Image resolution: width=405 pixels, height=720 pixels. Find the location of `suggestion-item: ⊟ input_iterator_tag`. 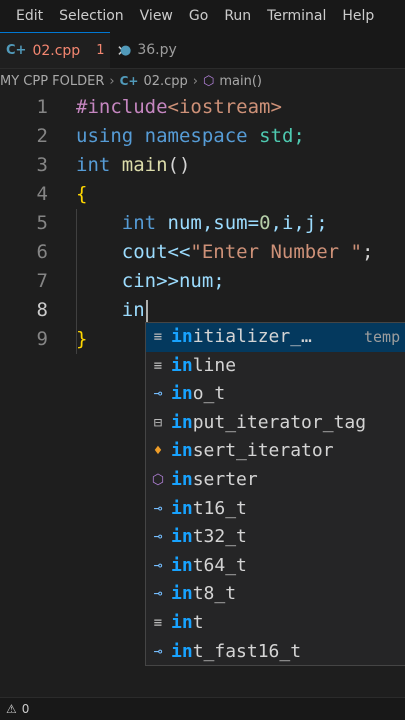

suggestion-item: ⊟ input_iterator_tag is located at coordinates (275, 423).